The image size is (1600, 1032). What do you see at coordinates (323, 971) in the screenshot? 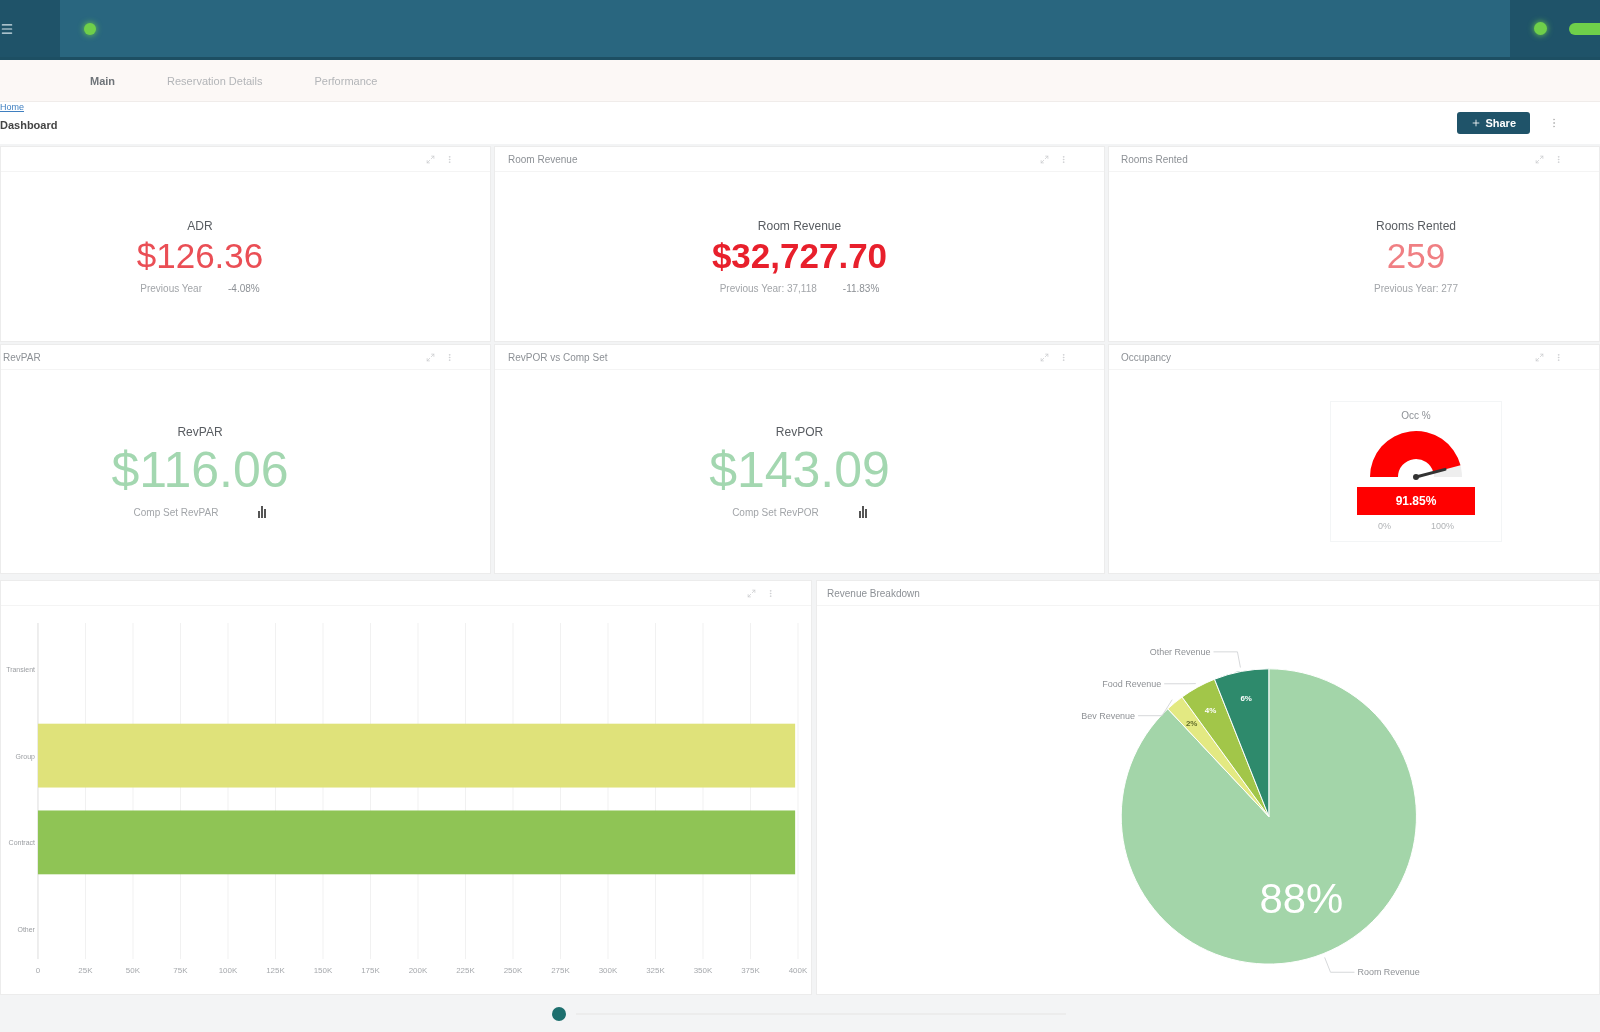
I see `axis-label: 150K` at bounding box center [323, 971].